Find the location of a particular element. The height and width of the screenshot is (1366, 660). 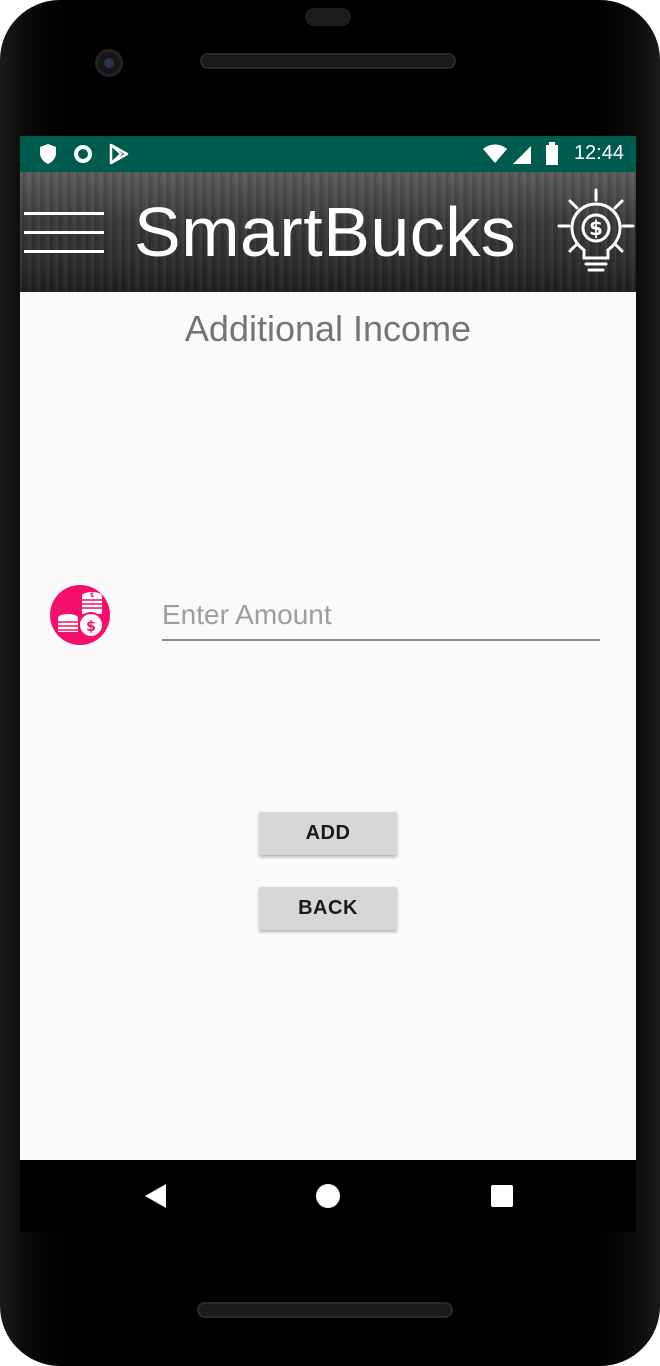

hamburger-menu-icon is located at coordinates (64, 234).